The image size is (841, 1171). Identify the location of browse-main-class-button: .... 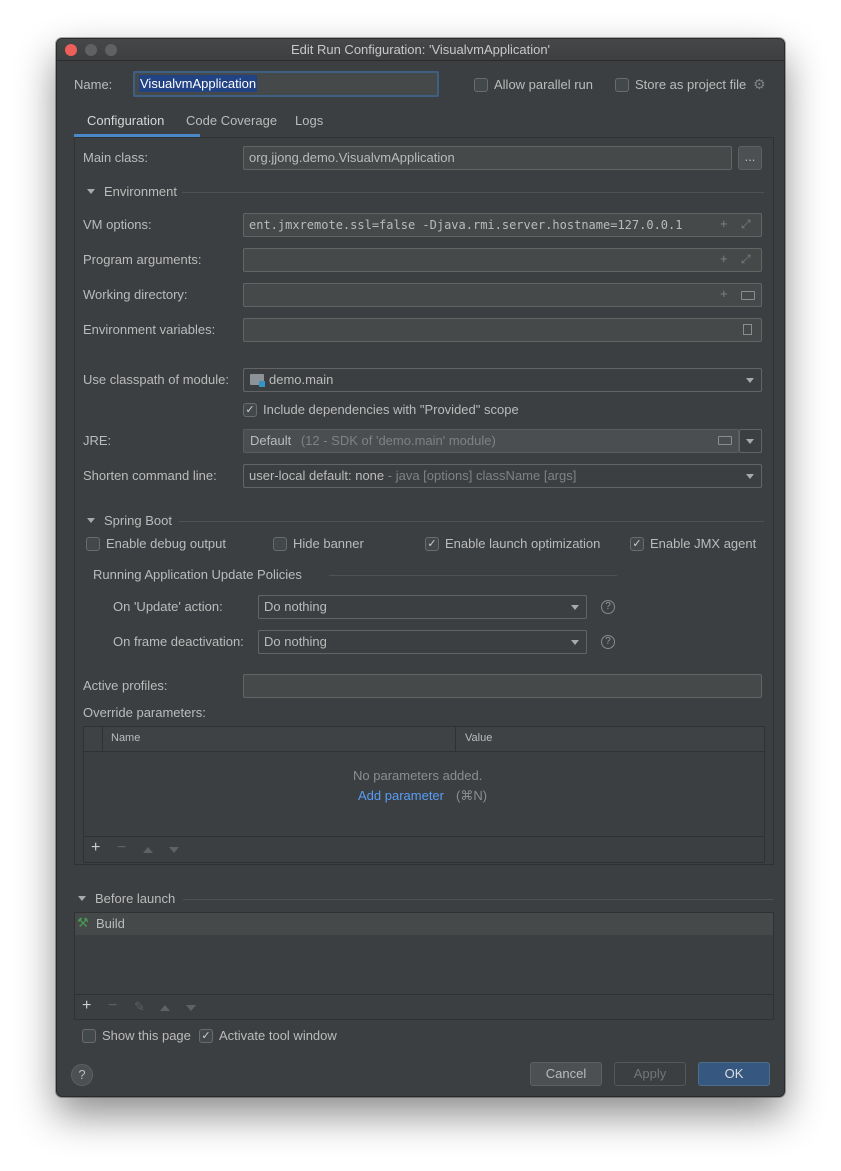
(750, 158).